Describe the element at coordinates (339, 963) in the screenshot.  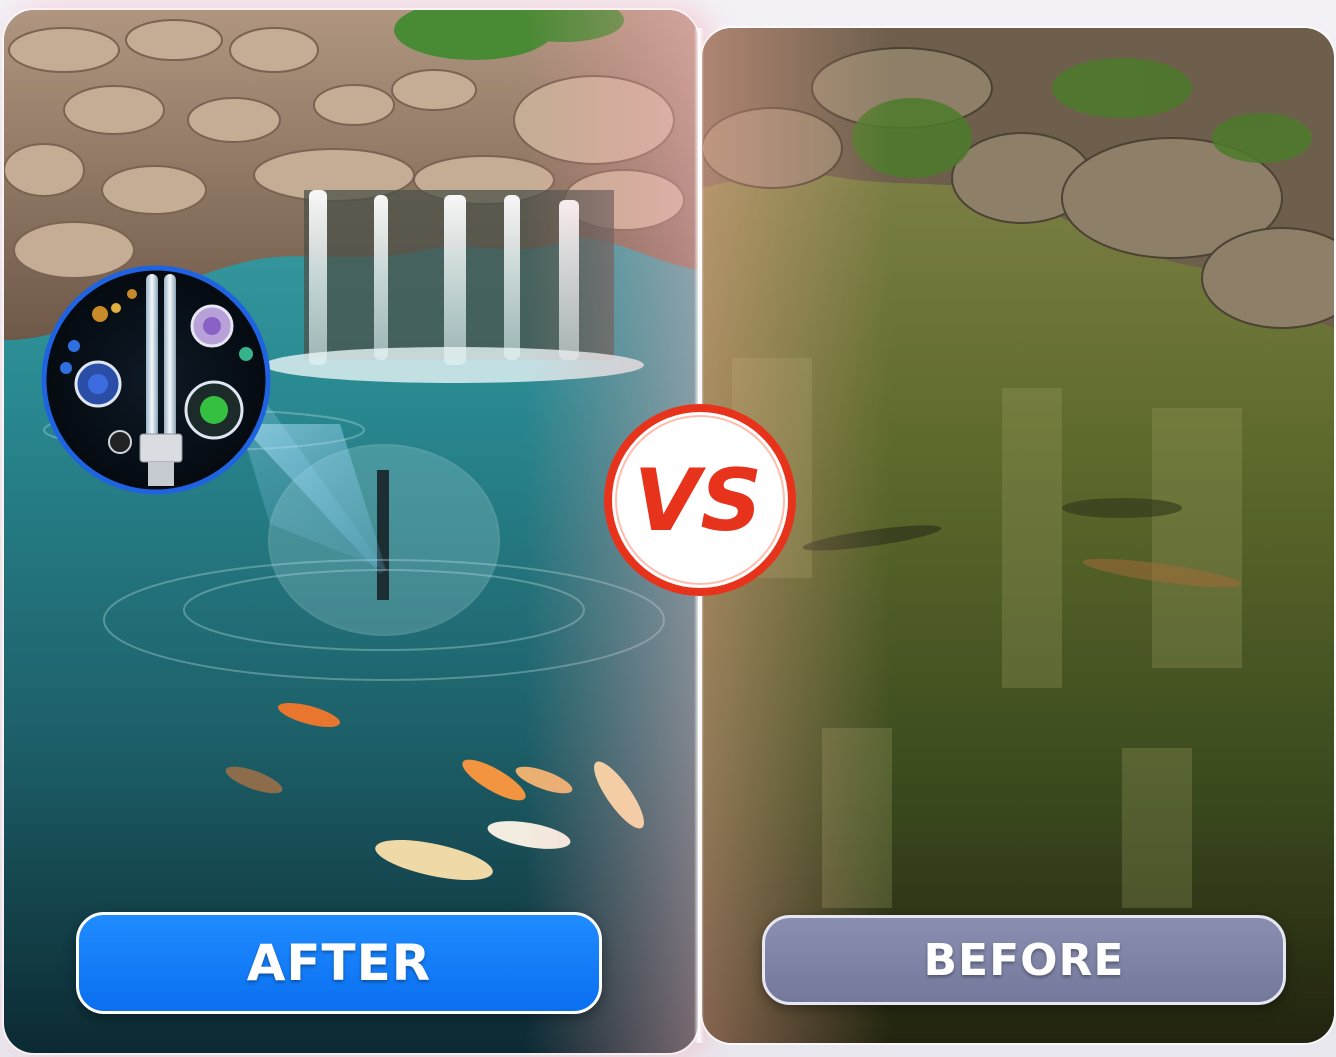
I see `after-label-button: AFTER` at that location.